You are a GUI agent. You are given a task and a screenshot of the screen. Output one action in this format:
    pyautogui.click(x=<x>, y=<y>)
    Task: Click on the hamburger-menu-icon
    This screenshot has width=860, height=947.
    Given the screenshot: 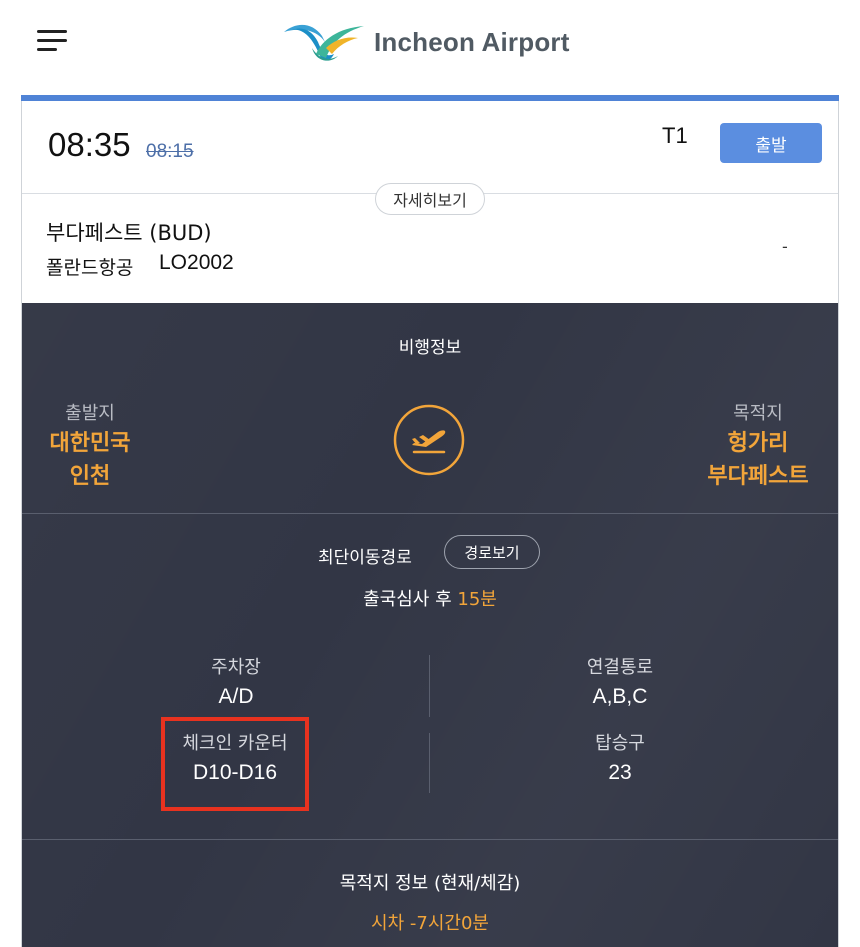 What is the action you would take?
    pyautogui.click(x=52, y=40)
    